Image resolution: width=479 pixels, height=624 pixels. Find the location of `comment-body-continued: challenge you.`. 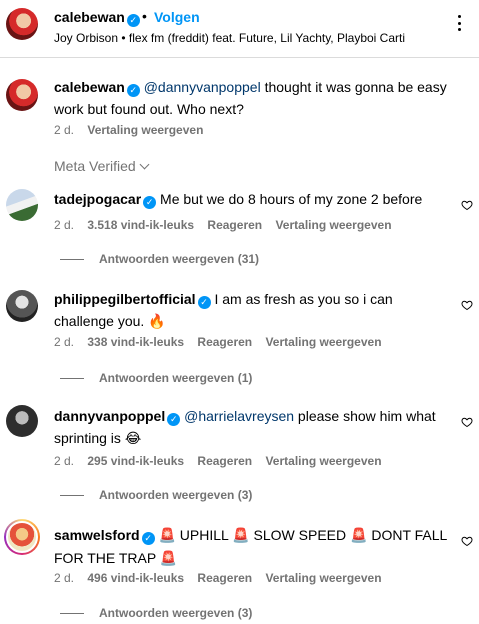

comment-body-continued: challenge you. is located at coordinates (101, 321).